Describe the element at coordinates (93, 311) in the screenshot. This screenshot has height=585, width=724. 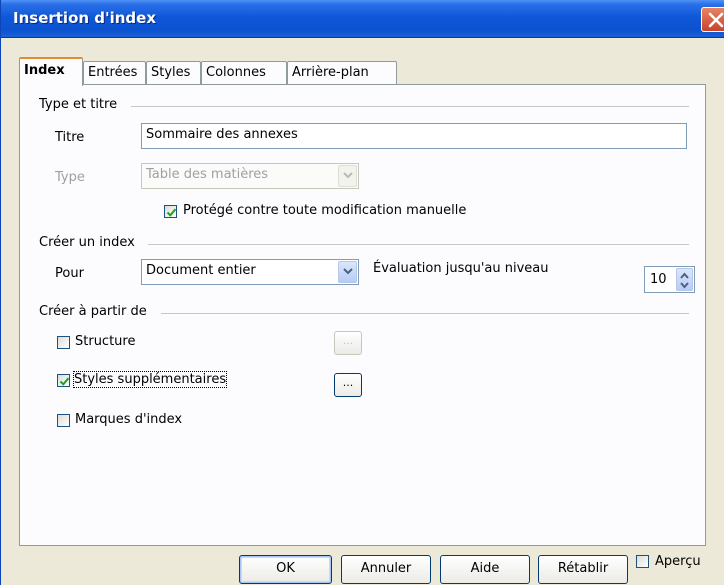
I see `section-create-from: Créer à partir de` at that location.